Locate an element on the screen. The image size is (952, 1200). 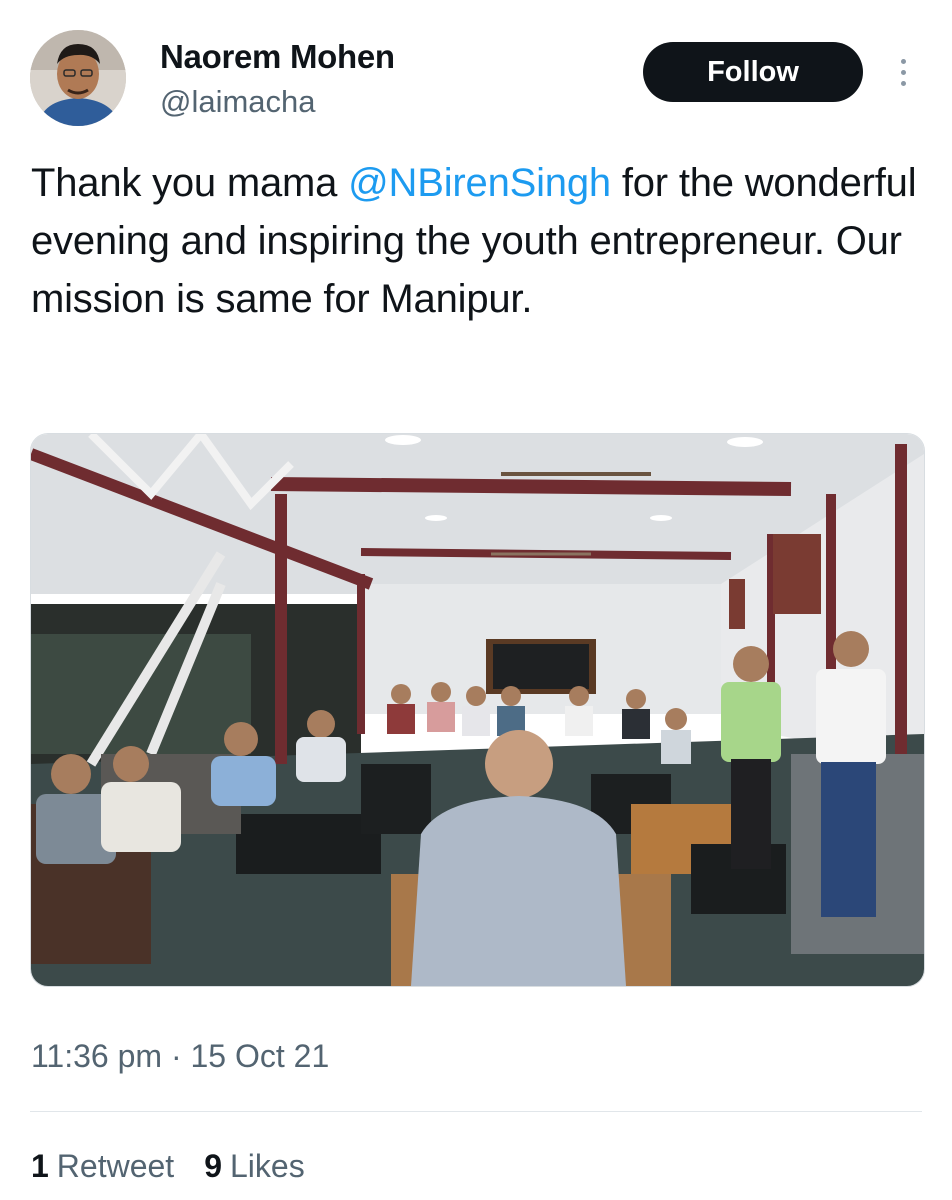
retweets-count: 1 is located at coordinates (40, 1166).